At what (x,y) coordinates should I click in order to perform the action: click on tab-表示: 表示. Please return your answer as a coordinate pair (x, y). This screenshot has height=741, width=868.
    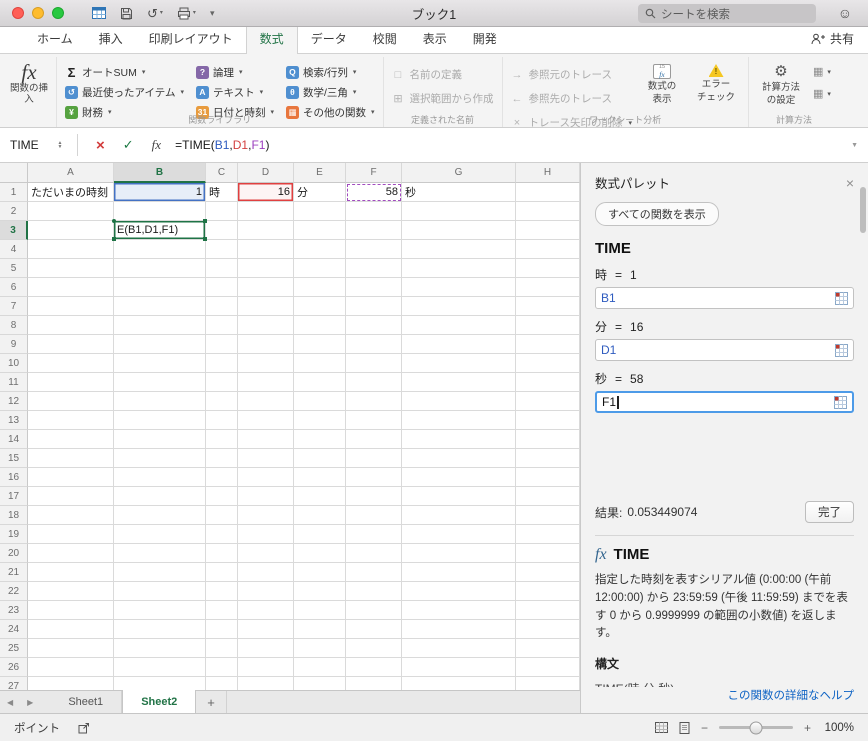
    Looking at the image, I should click on (435, 38).